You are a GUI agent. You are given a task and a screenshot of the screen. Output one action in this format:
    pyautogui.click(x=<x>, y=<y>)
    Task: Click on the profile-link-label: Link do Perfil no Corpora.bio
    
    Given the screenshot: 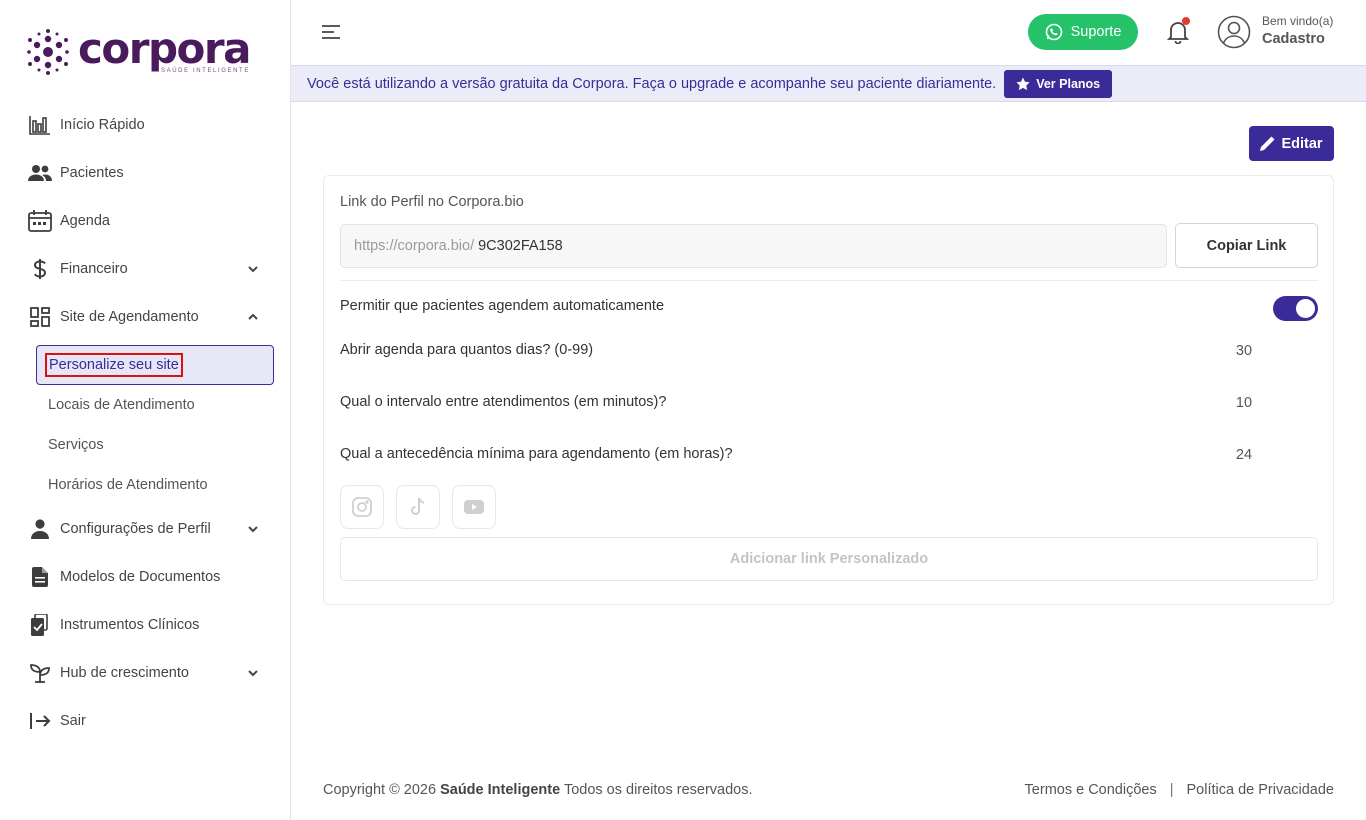 What is the action you would take?
    pyautogui.click(x=432, y=202)
    